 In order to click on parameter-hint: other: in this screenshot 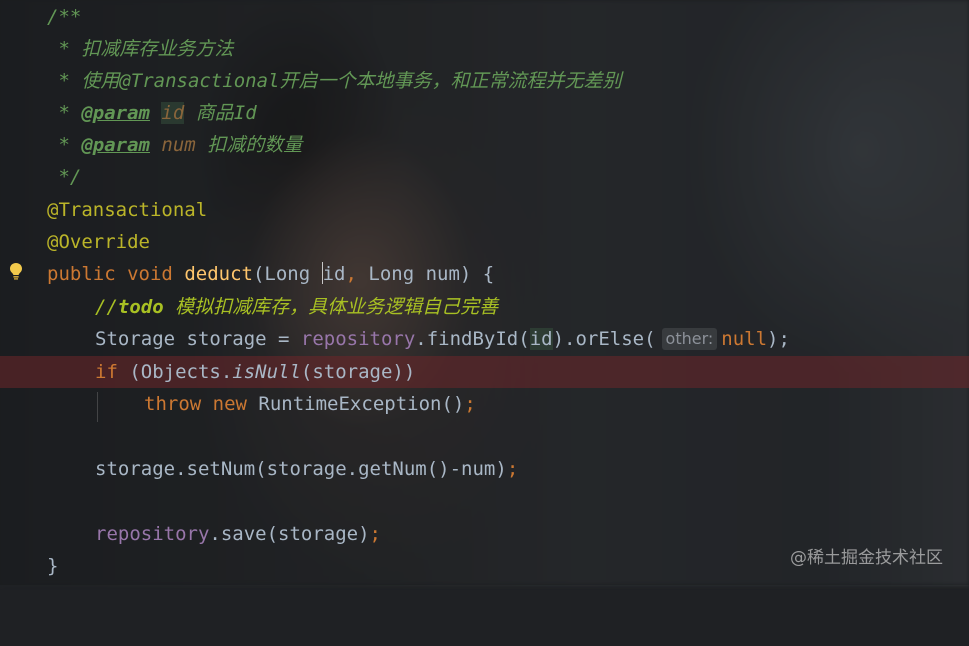, I will do `click(689, 339)`.